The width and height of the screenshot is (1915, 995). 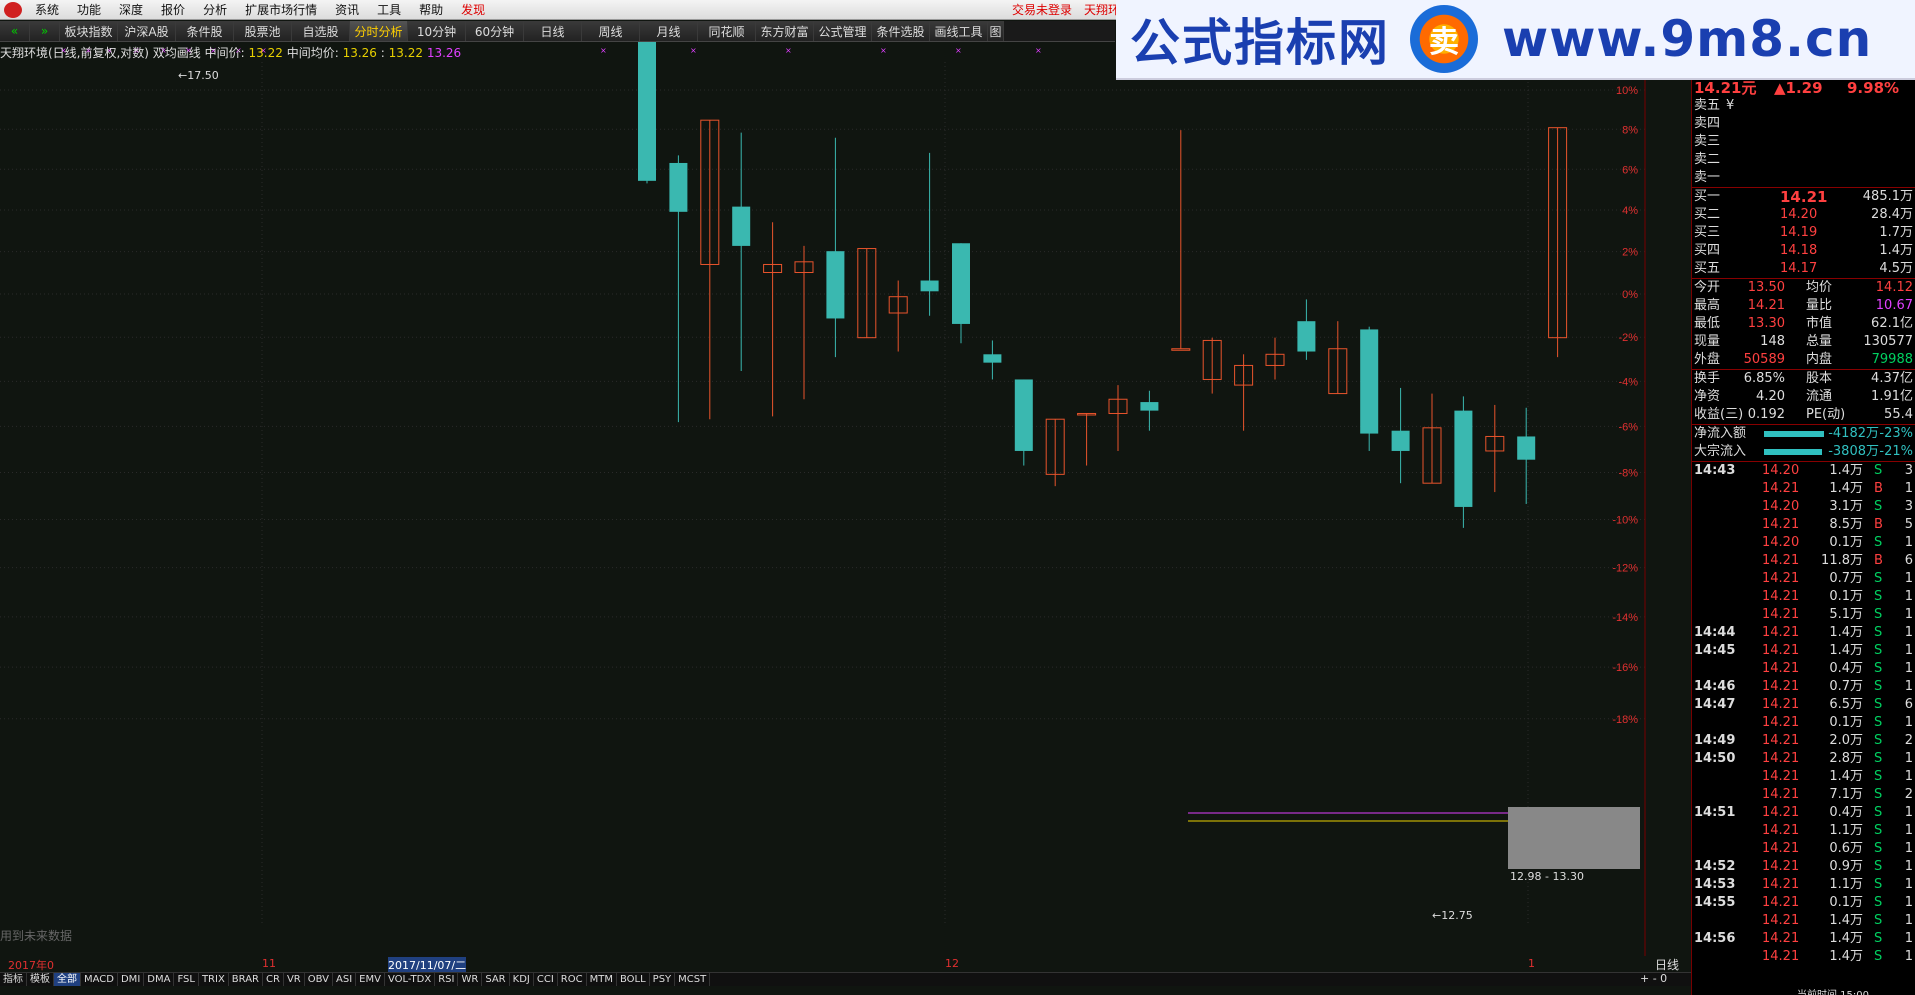 What do you see at coordinates (1715, 740) in the screenshot?
I see `tick-time: 14:49` at bounding box center [1715, 740].